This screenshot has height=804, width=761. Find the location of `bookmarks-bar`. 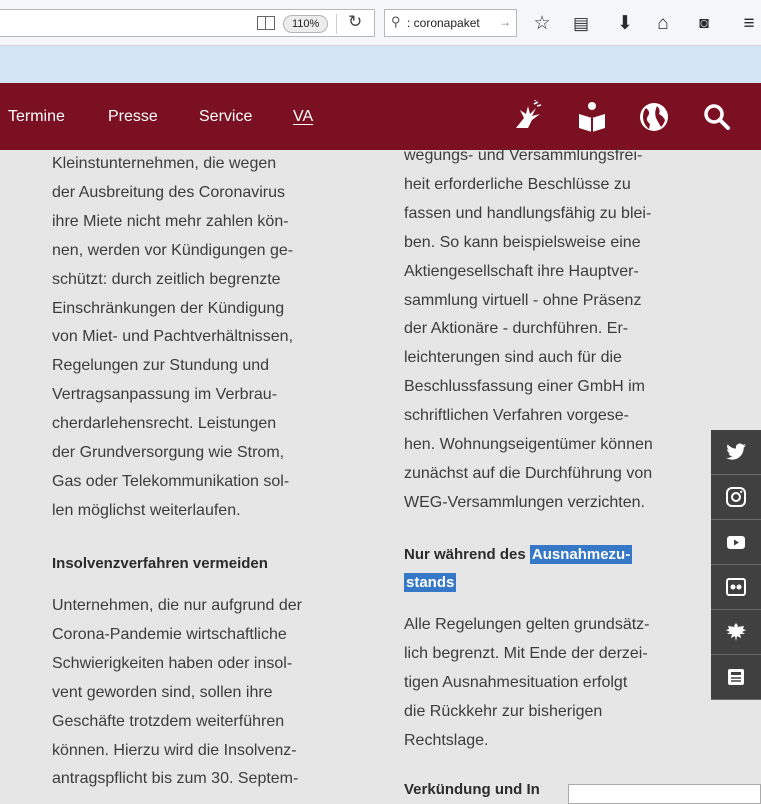

bookmarks-bar is located at coordinates (380, 64).